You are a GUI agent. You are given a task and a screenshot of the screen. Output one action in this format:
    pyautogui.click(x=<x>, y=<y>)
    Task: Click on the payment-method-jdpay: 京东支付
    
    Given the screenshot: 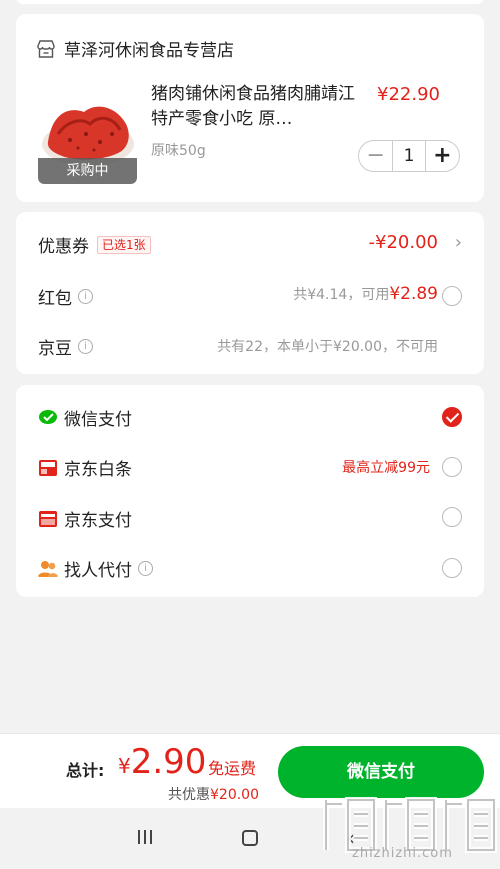 What is the action you would take?
    pyautogui.click(x=85, y=518)
    